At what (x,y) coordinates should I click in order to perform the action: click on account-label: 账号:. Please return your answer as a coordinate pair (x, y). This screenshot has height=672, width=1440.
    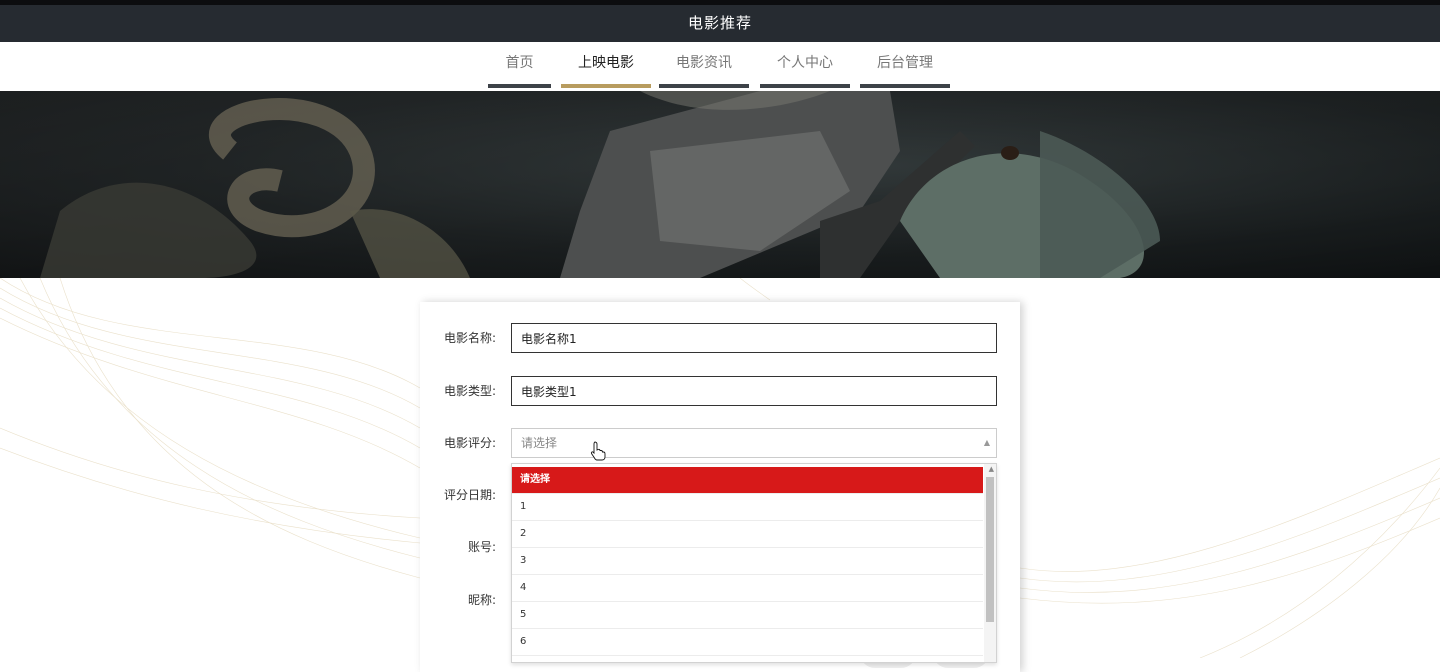
    Looking at the image, I should click on (481, 547).